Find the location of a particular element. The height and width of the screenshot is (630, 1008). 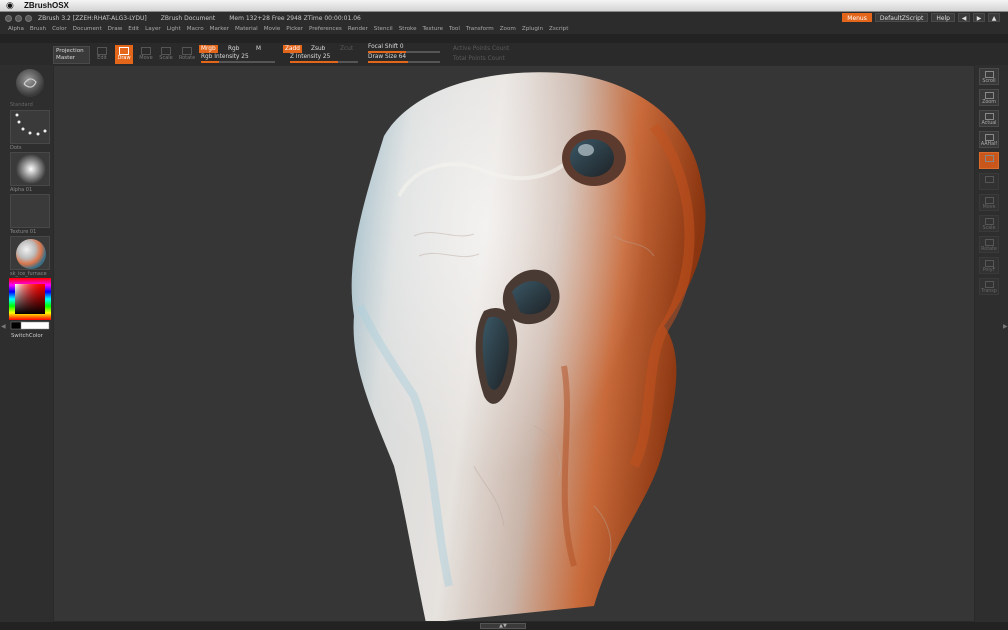

menu-texture: Texture is located at coordinates (433, 29).